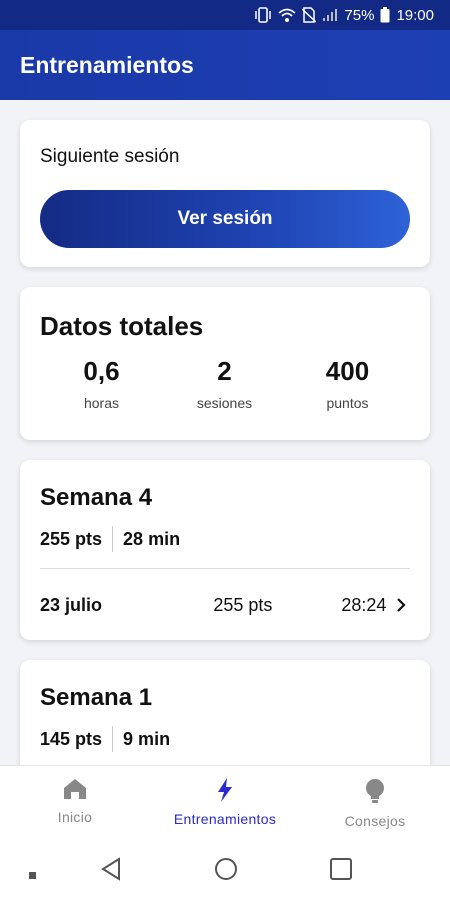  Describe the element at coordinates (225, 739) in the screenshot. I see `week-summary: 145 pts 9 min` at that location.